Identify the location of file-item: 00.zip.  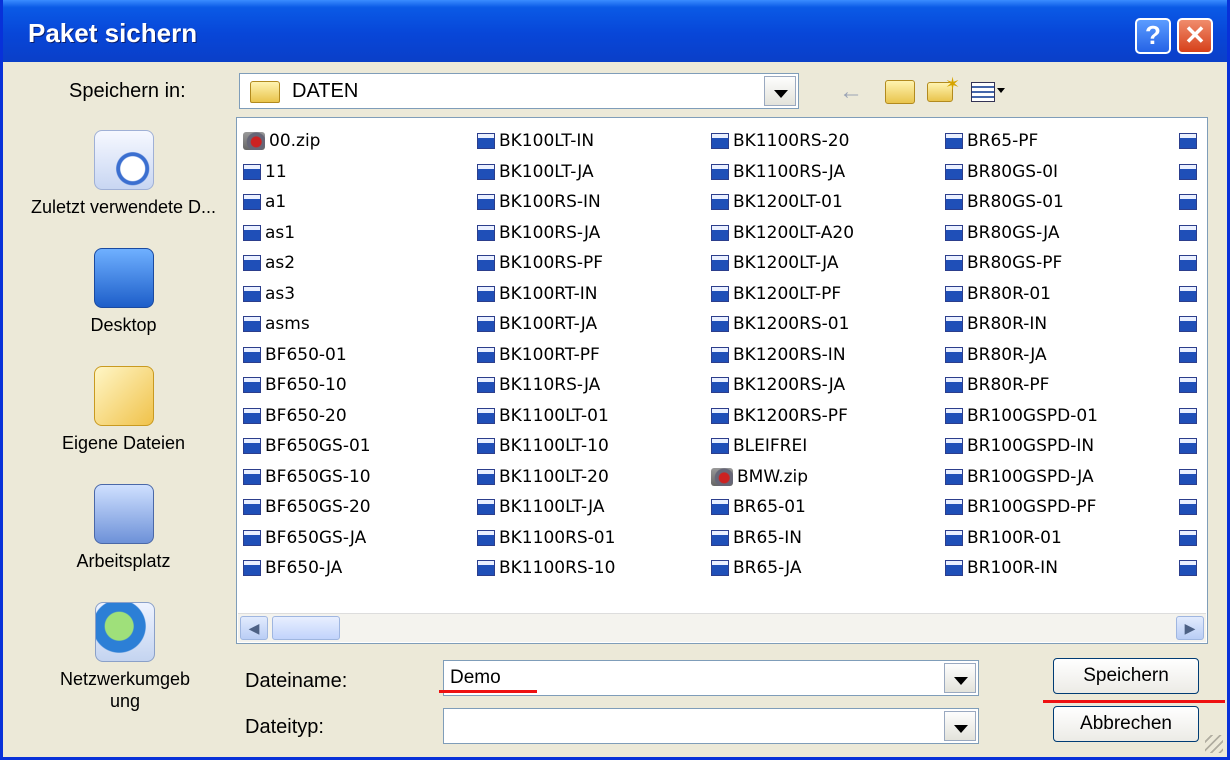
(307, 141).